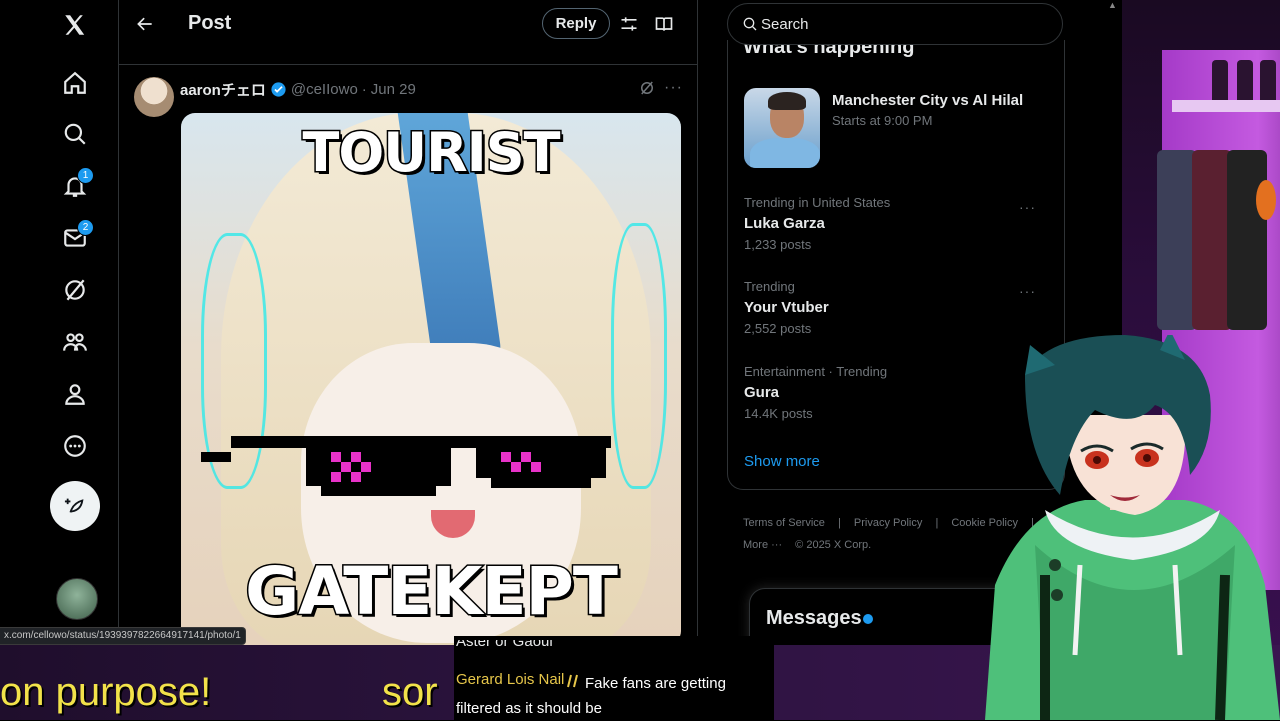 The height and width of the screenshot is (721, 1280). Describe the element at coordinates (664, 24) in the screenshot. I see `reader-mode-icon` at that location.